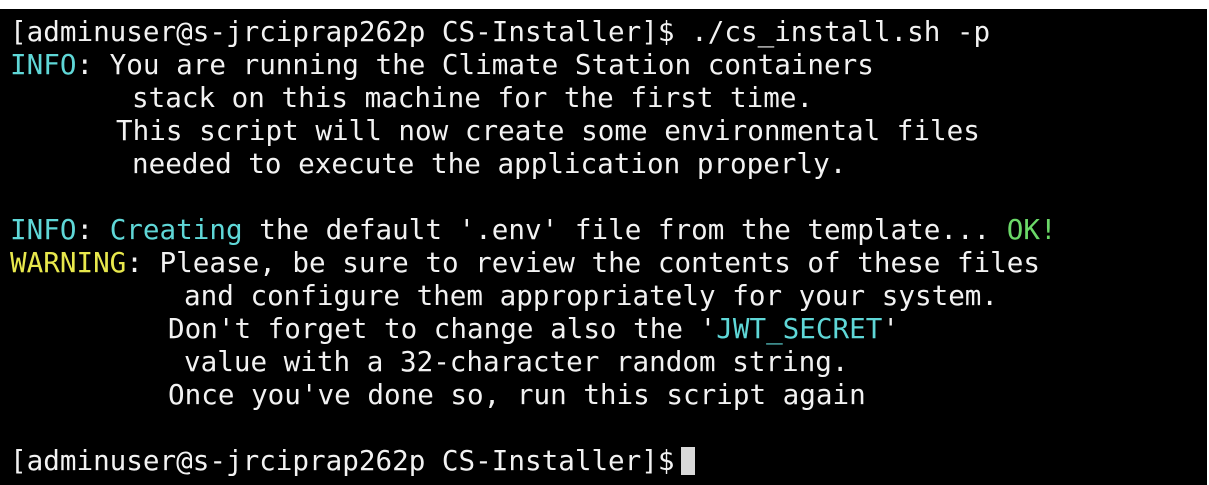 The image size is (1209, 485). Describe the element at coordinates (93, 229) in the screenshot. I see `colon: :` at that location.